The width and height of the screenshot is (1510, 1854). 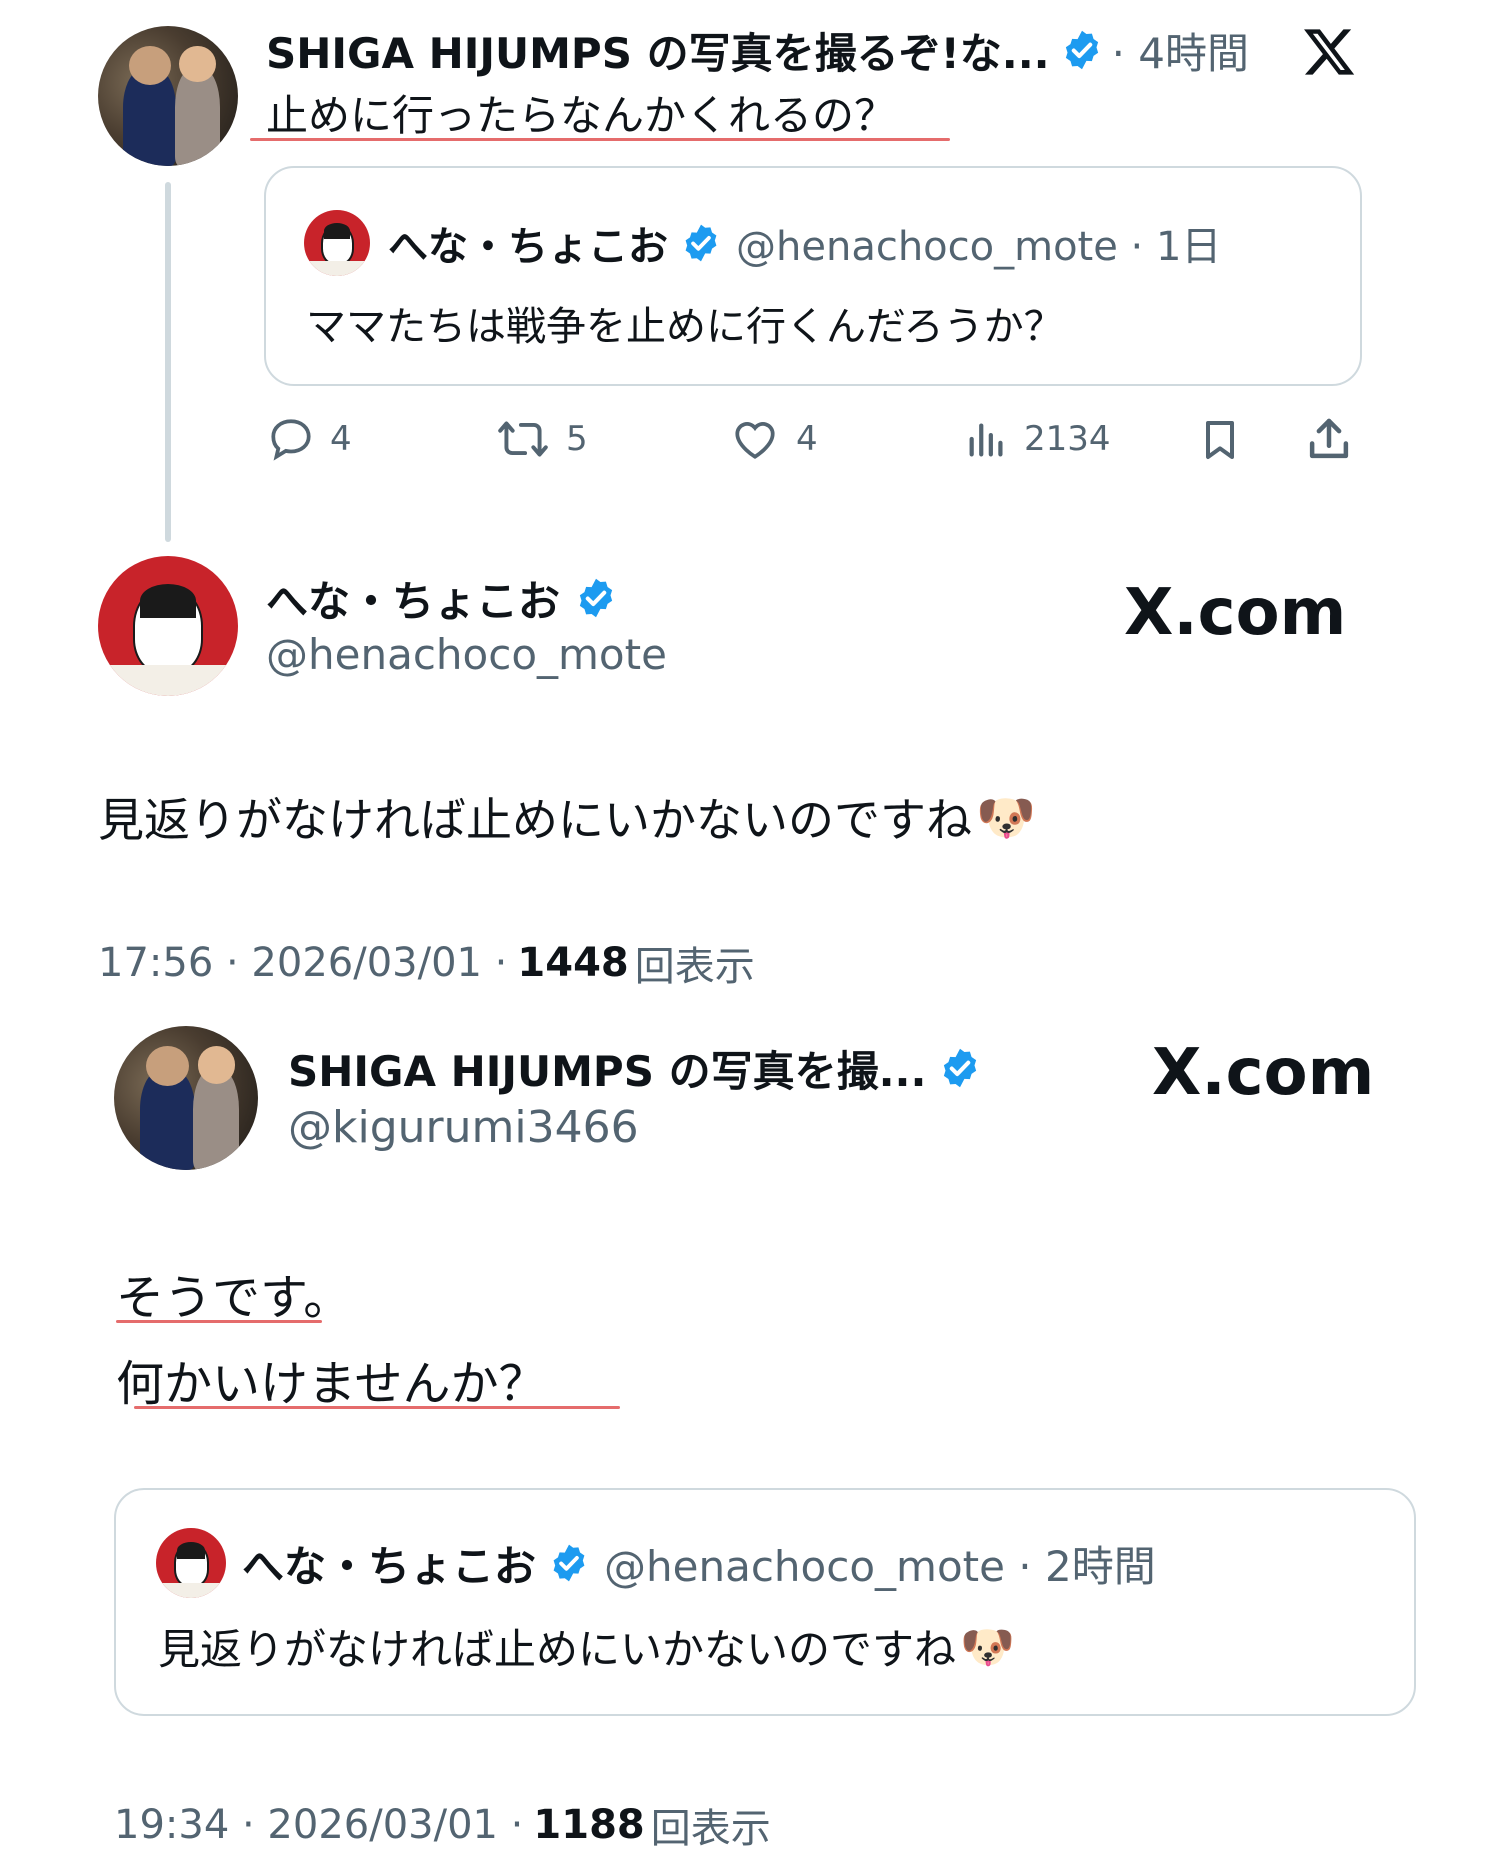 I want to click on reply-icon, so click(x=291, y=440).